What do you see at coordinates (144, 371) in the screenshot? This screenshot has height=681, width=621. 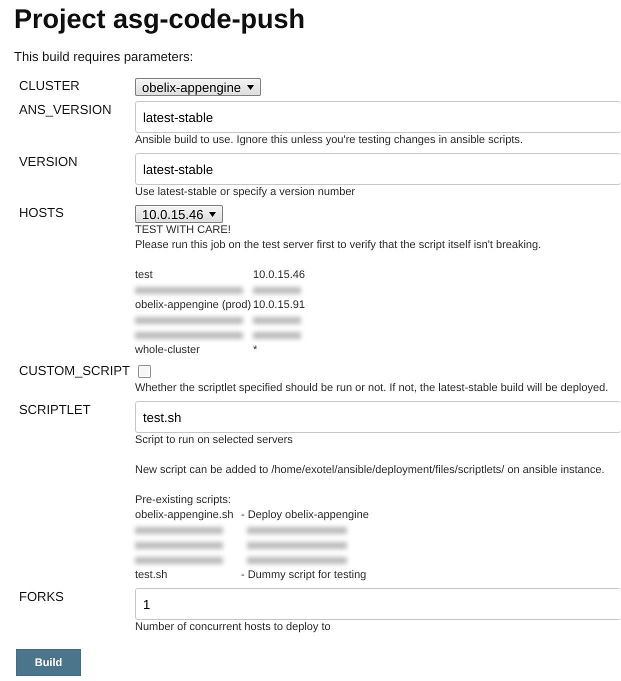 I see `checkbox` at bounding box center [144, 371].